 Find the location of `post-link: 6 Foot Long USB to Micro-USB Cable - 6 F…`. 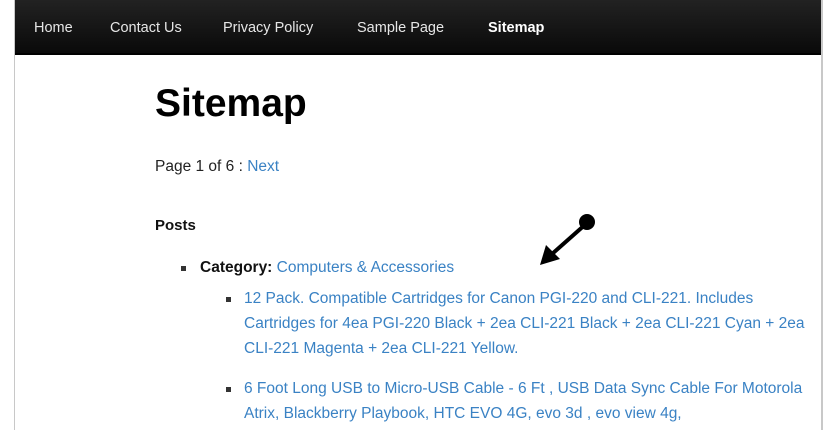

post-link: 6 Foot Long USB to Micro-USB Cable - 6 F… is located at coordinates (531, 401).